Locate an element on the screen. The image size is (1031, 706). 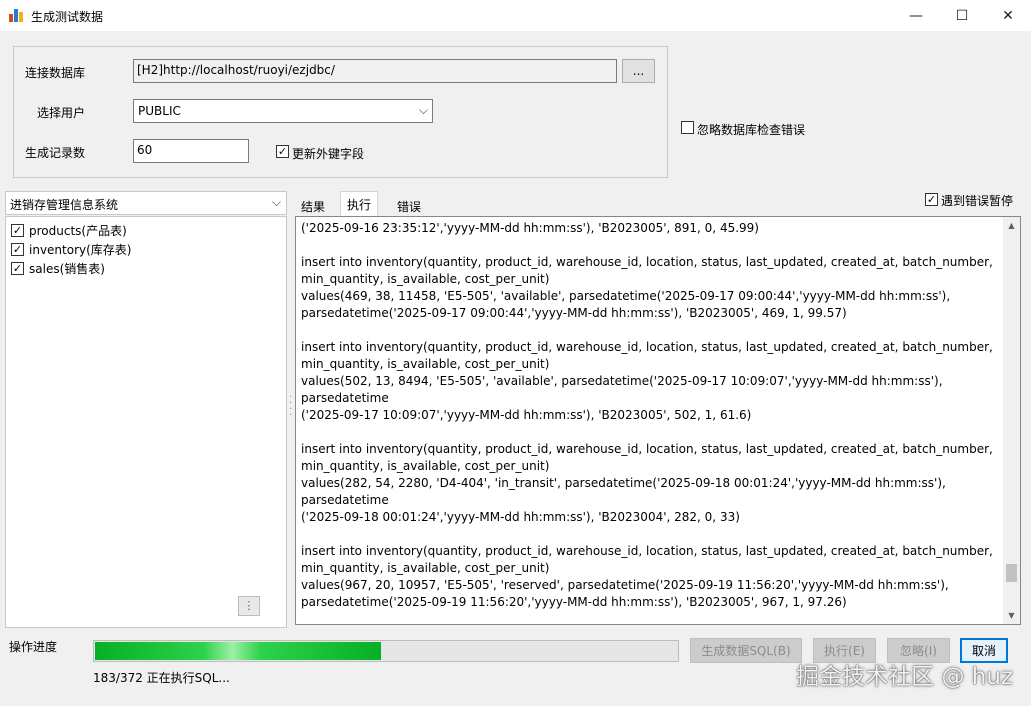
minimize-button: — is located at coordinates (916, 15).